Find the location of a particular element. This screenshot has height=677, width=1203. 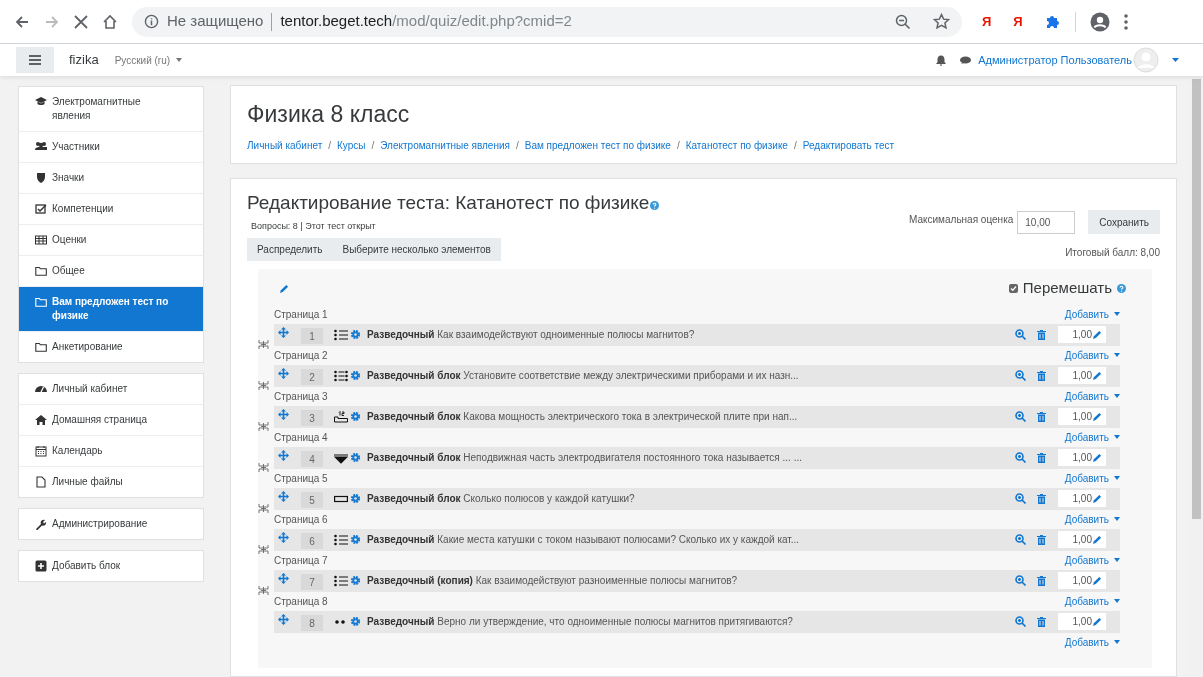

star-icon is located at coordinates (941, 21).